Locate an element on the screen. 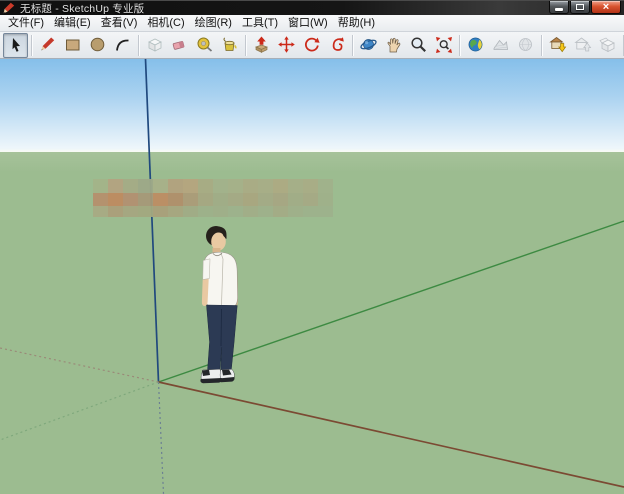 The height and width of the screenshot is (494, 624). maximize-button is located at coordinates (580, 7).